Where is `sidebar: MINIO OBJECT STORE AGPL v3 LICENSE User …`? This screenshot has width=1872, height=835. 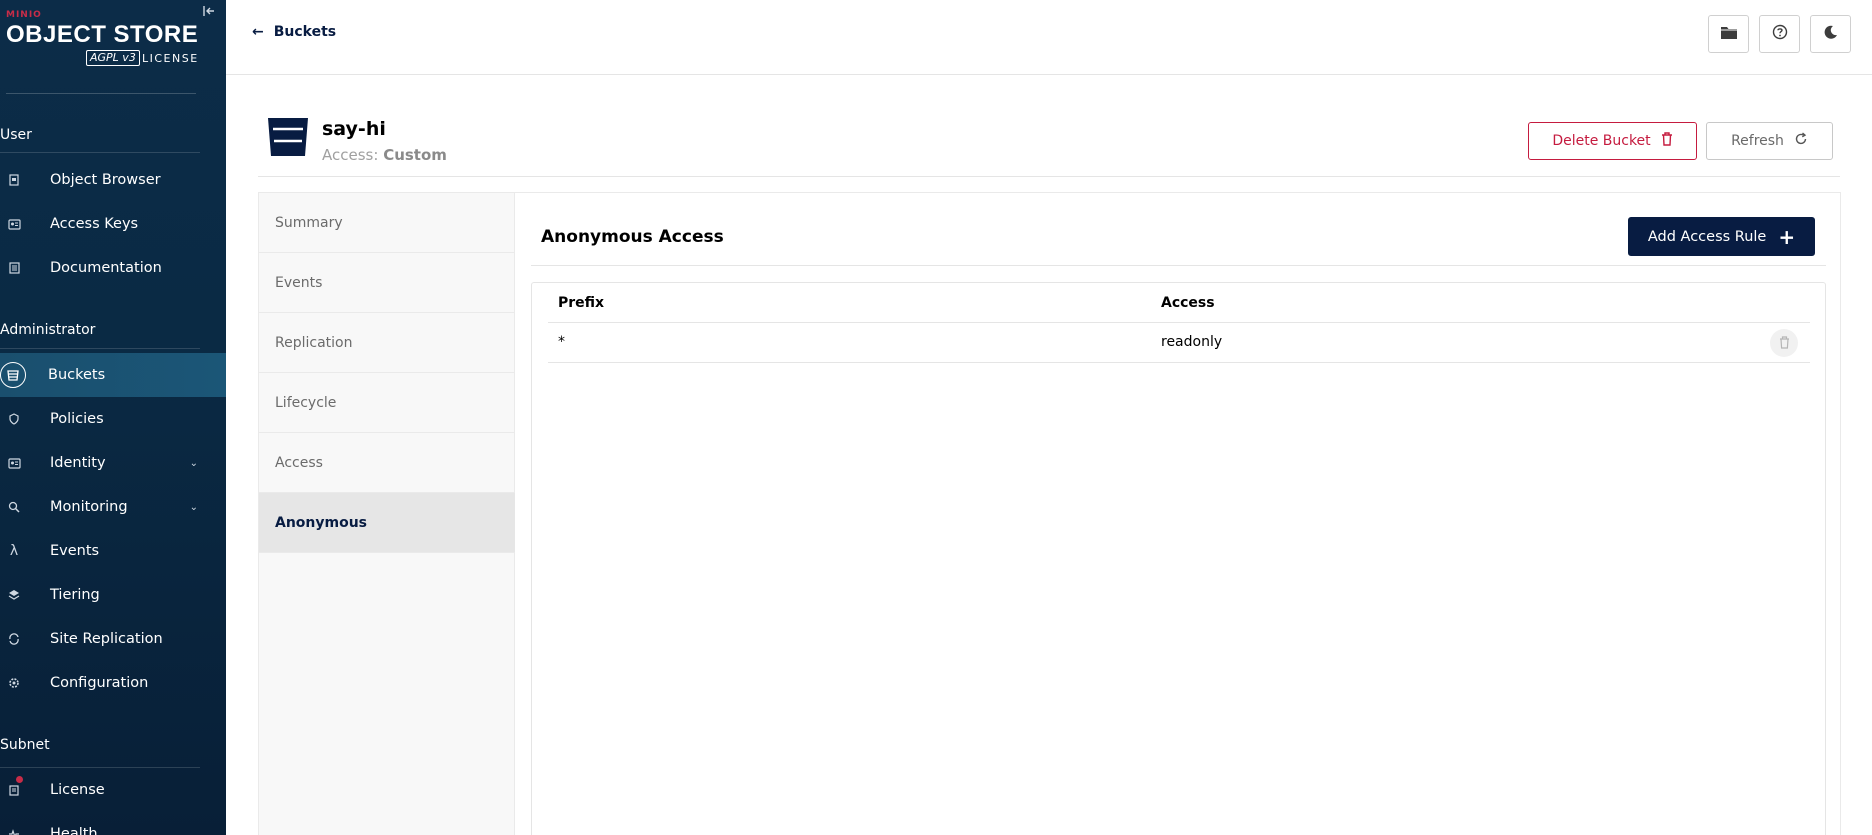 sidebar: MINIO OBJECT STORE AGPL v3 LICENSE User … is located at coordinates (113, 417).